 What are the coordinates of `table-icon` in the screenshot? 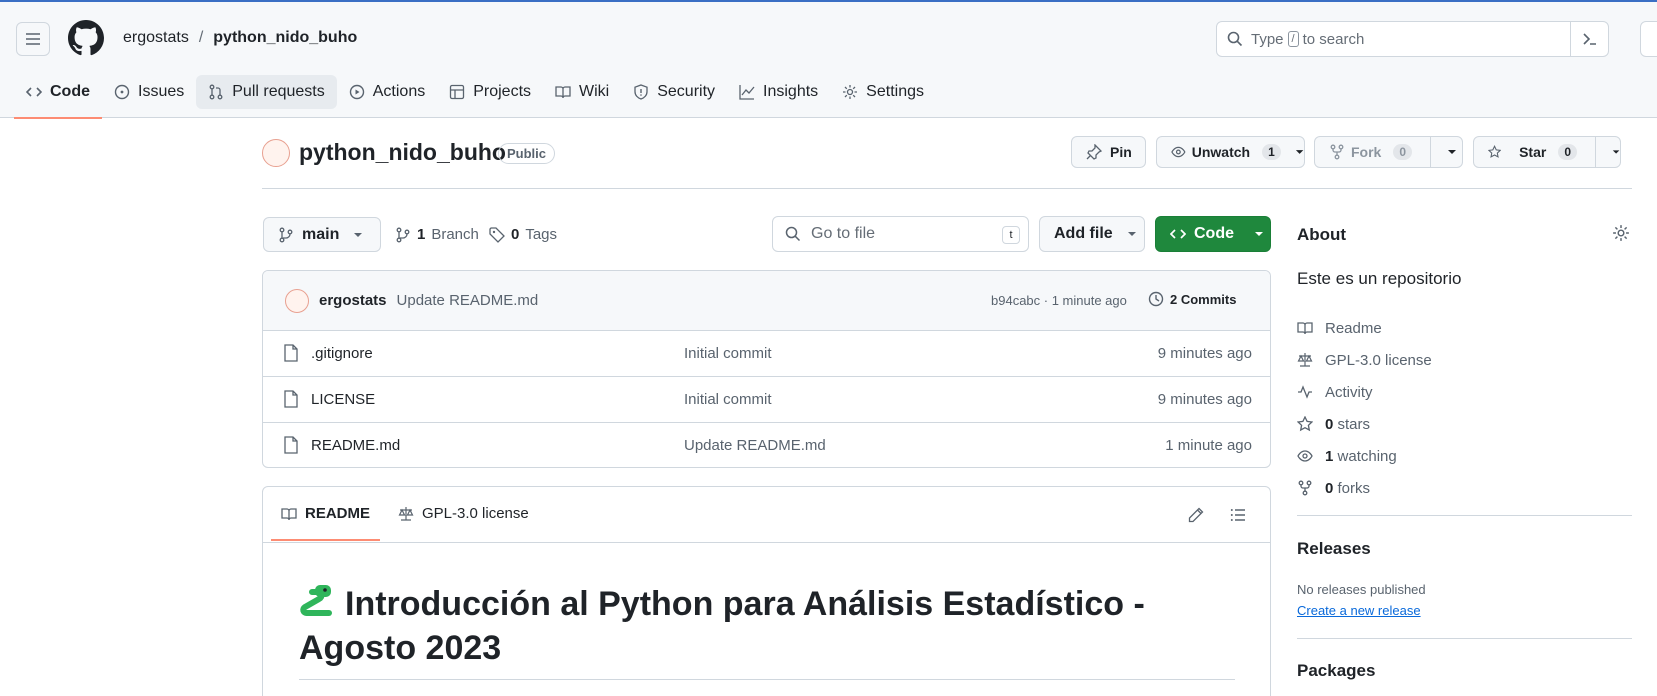 It's located at (457, 92).